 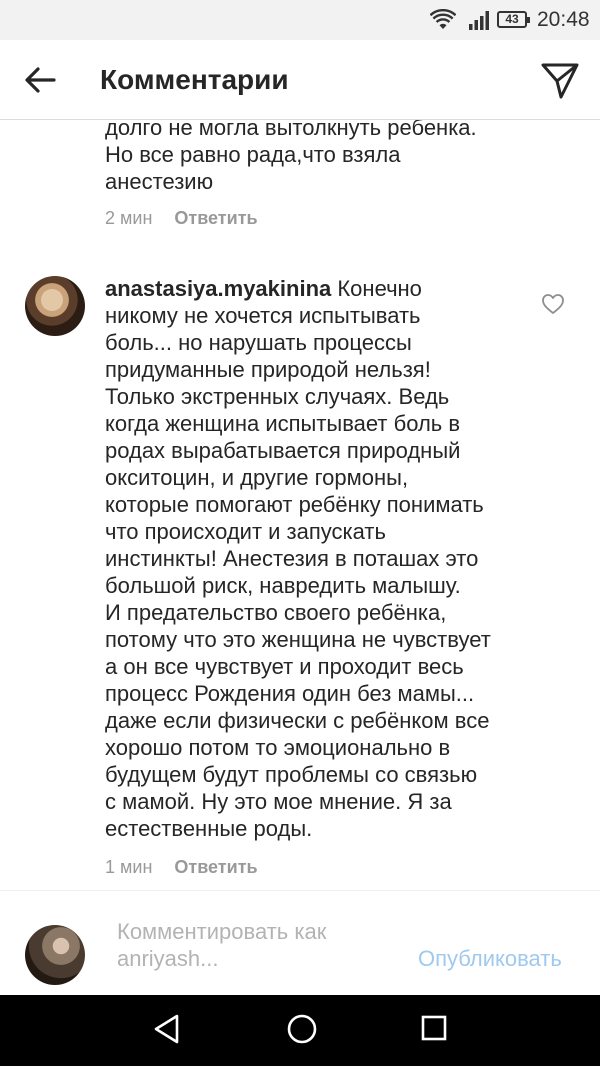 I want to click on comment-time: 1 мин, so click(x=129, y=867).